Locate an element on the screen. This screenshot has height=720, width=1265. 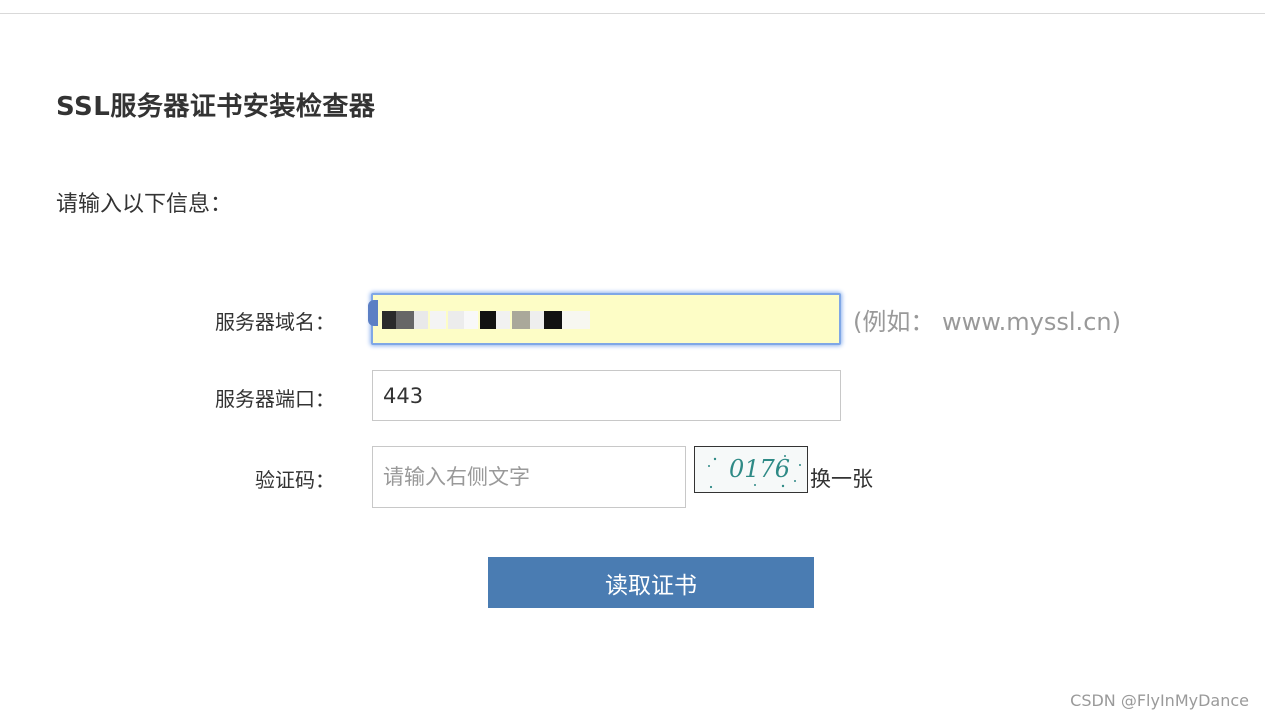
refresh-captcha-link: 换一张 is located at coordinates (841, 478).